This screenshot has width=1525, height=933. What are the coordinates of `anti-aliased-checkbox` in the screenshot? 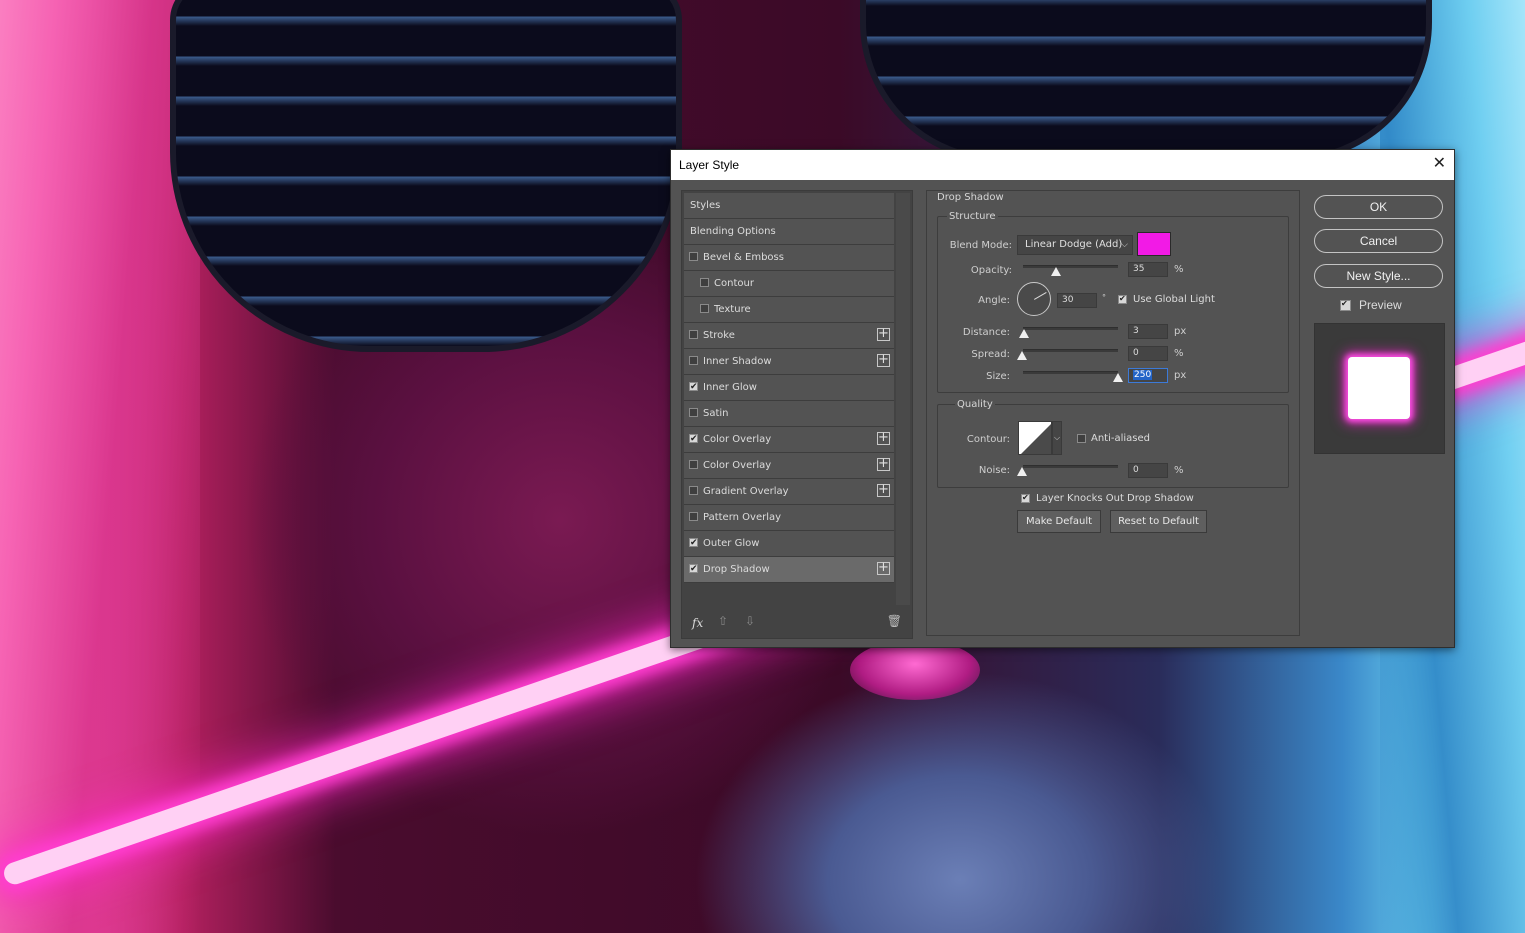 It's located at (1081, 438).